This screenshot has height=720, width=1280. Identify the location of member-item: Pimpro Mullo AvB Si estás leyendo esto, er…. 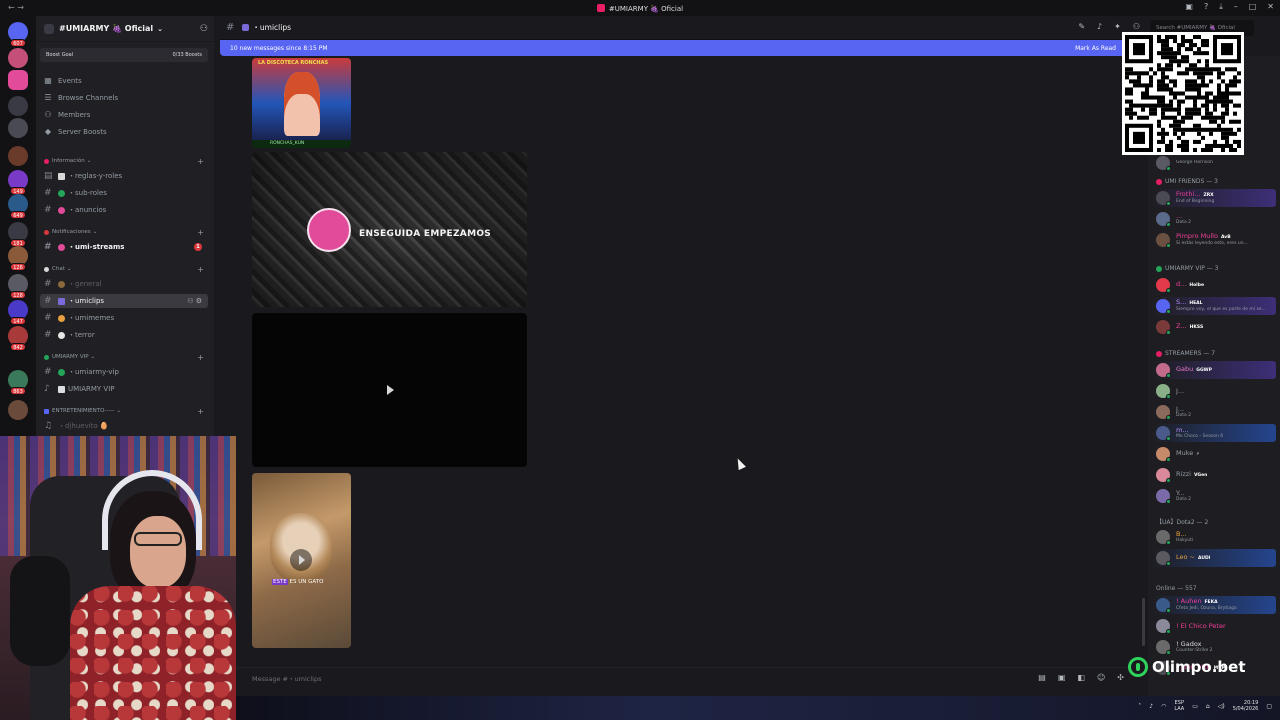
(1214, 240).